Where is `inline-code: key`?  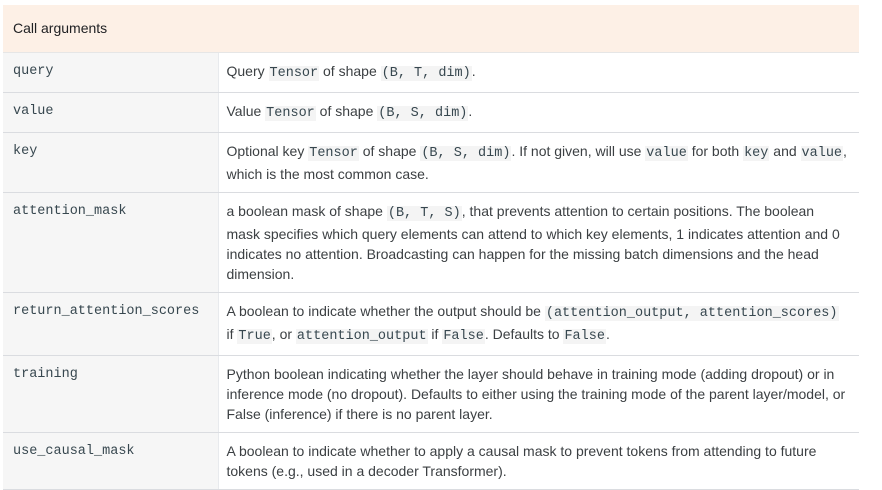 inline-code: key is located at coordinates (756, 153).